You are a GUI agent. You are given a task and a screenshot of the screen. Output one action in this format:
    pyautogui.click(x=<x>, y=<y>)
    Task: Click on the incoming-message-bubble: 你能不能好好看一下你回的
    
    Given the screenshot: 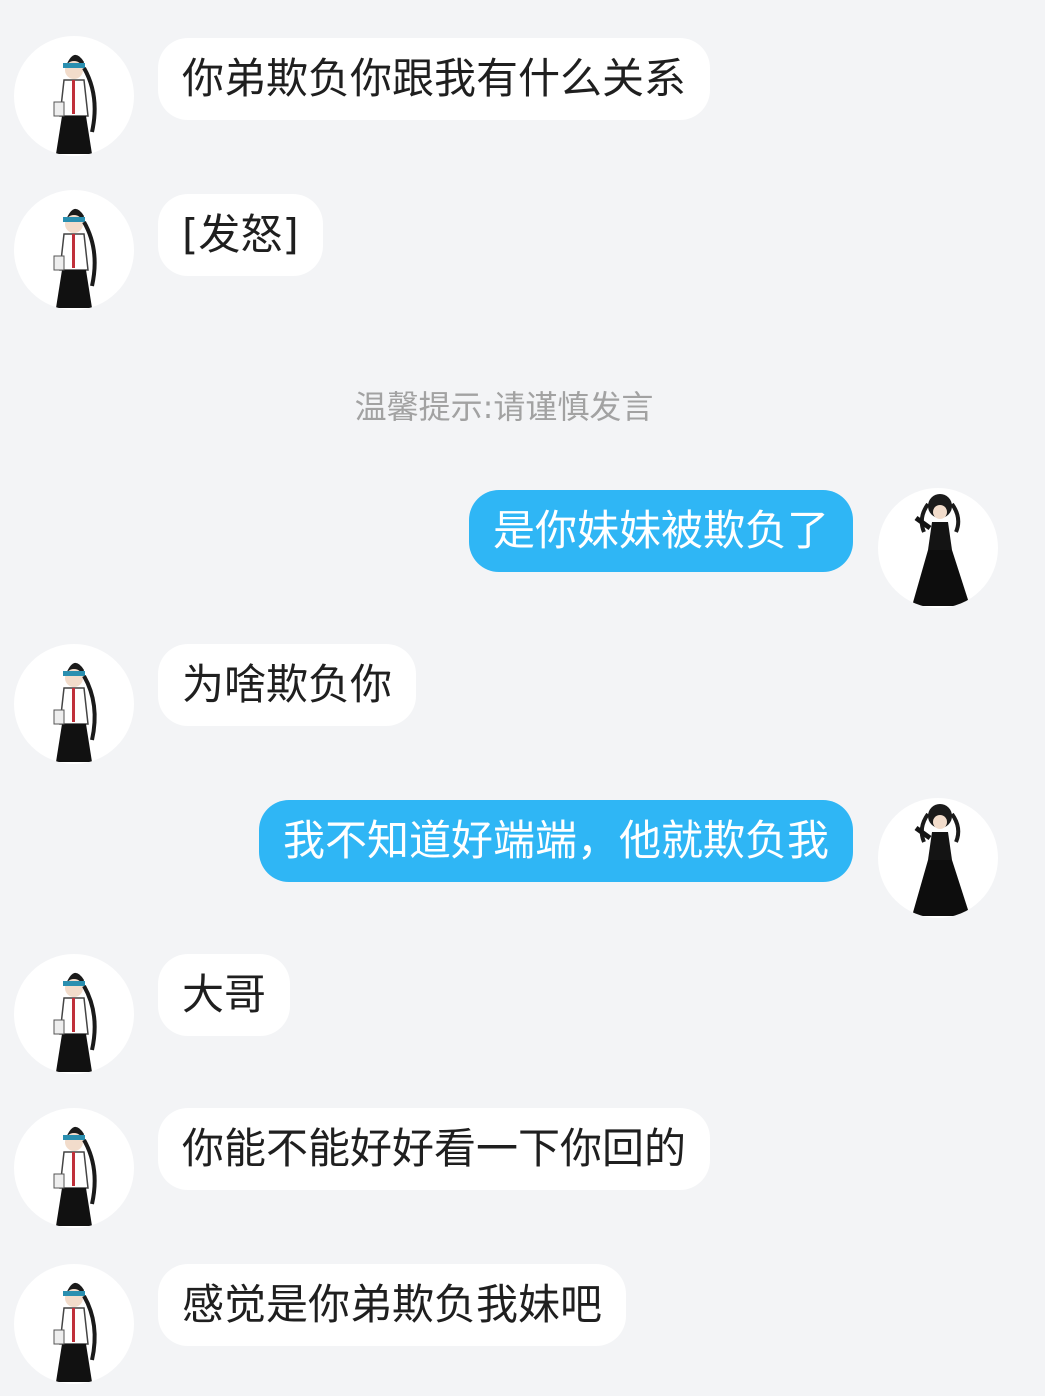 What is the action you would take?
    pyautogui.click(x=434, y=1149)
    